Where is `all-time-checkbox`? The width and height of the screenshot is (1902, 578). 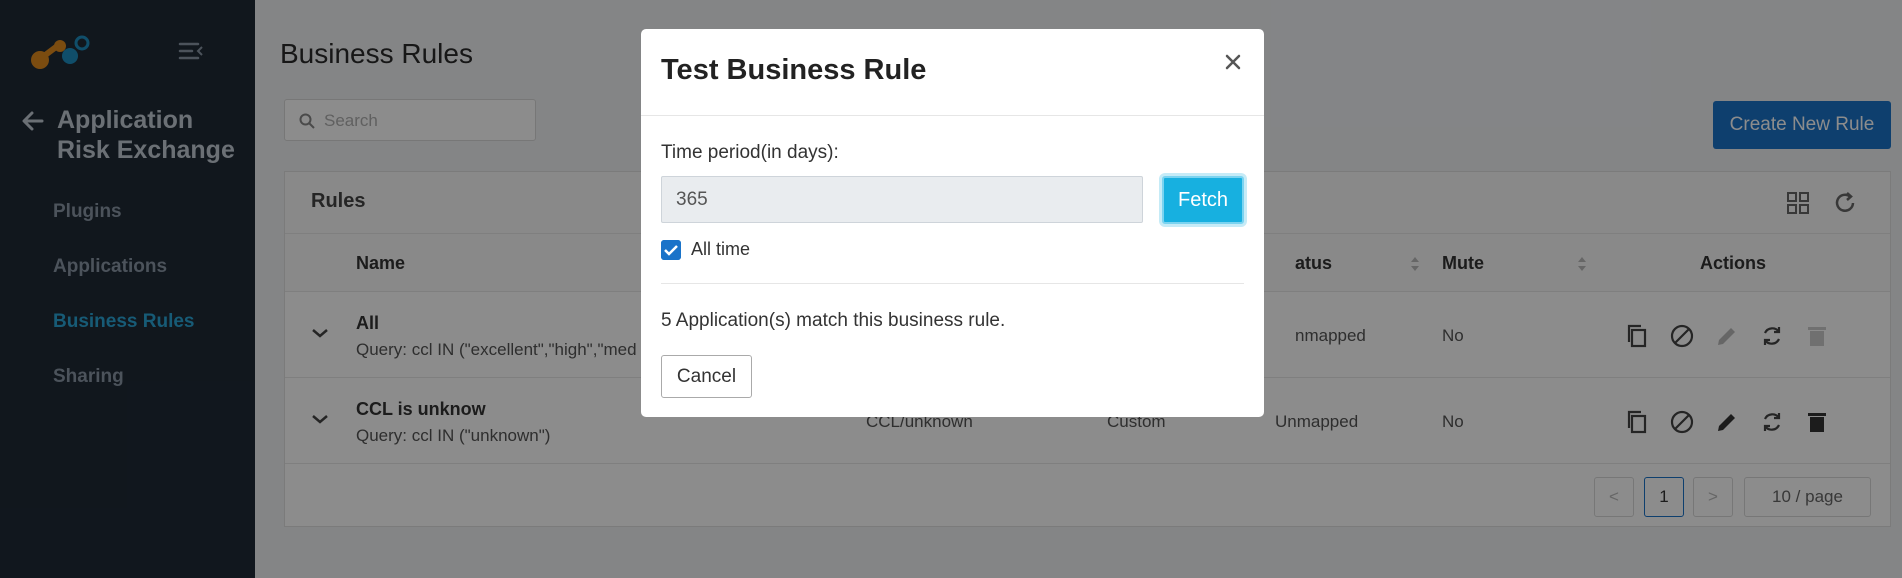 all-time-checkbox is located at coordinates (671, 250).